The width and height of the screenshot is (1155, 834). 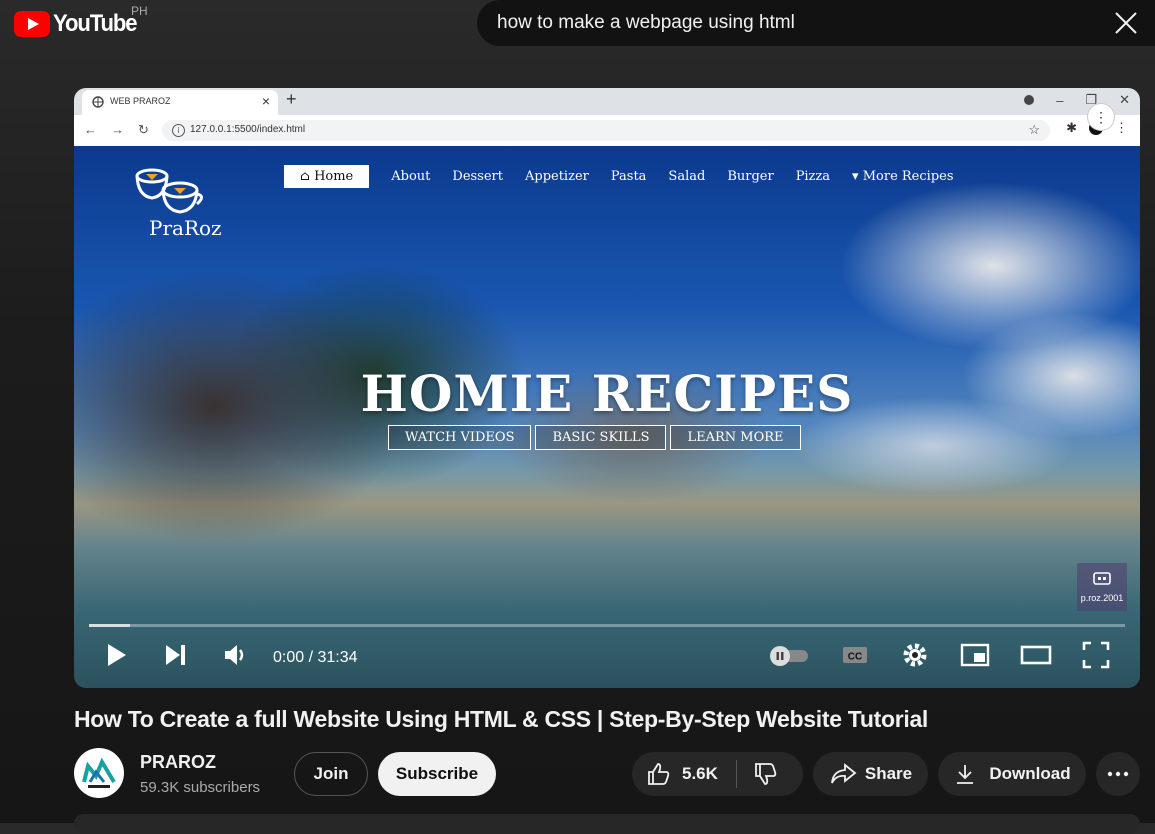 What do you see at coordinates (1029, 100) in the screenshot?
I see `profile-dot-icon` at bounding box center [1029, 100].